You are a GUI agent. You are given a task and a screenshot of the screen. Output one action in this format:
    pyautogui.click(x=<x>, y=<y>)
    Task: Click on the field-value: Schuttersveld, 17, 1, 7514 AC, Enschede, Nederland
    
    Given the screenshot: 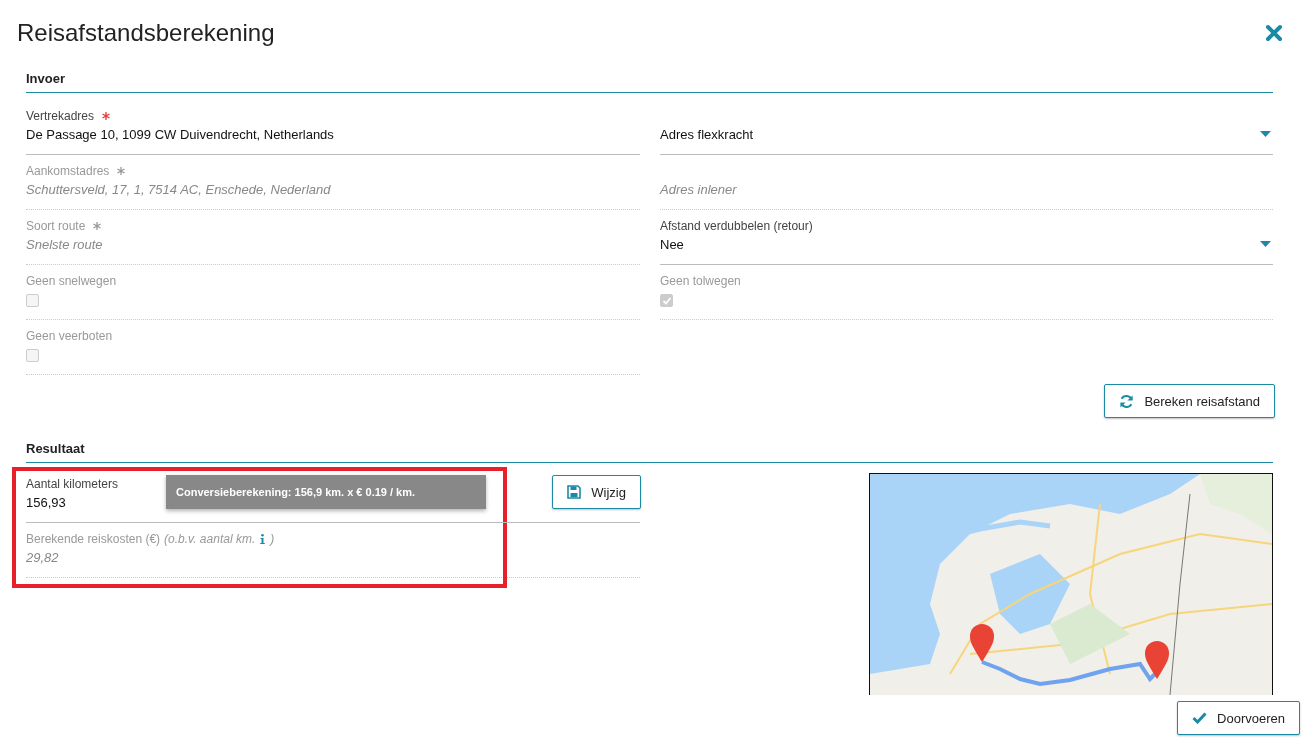 What is the action you would take?
    pyautogui.click(x=178, y=189)
    